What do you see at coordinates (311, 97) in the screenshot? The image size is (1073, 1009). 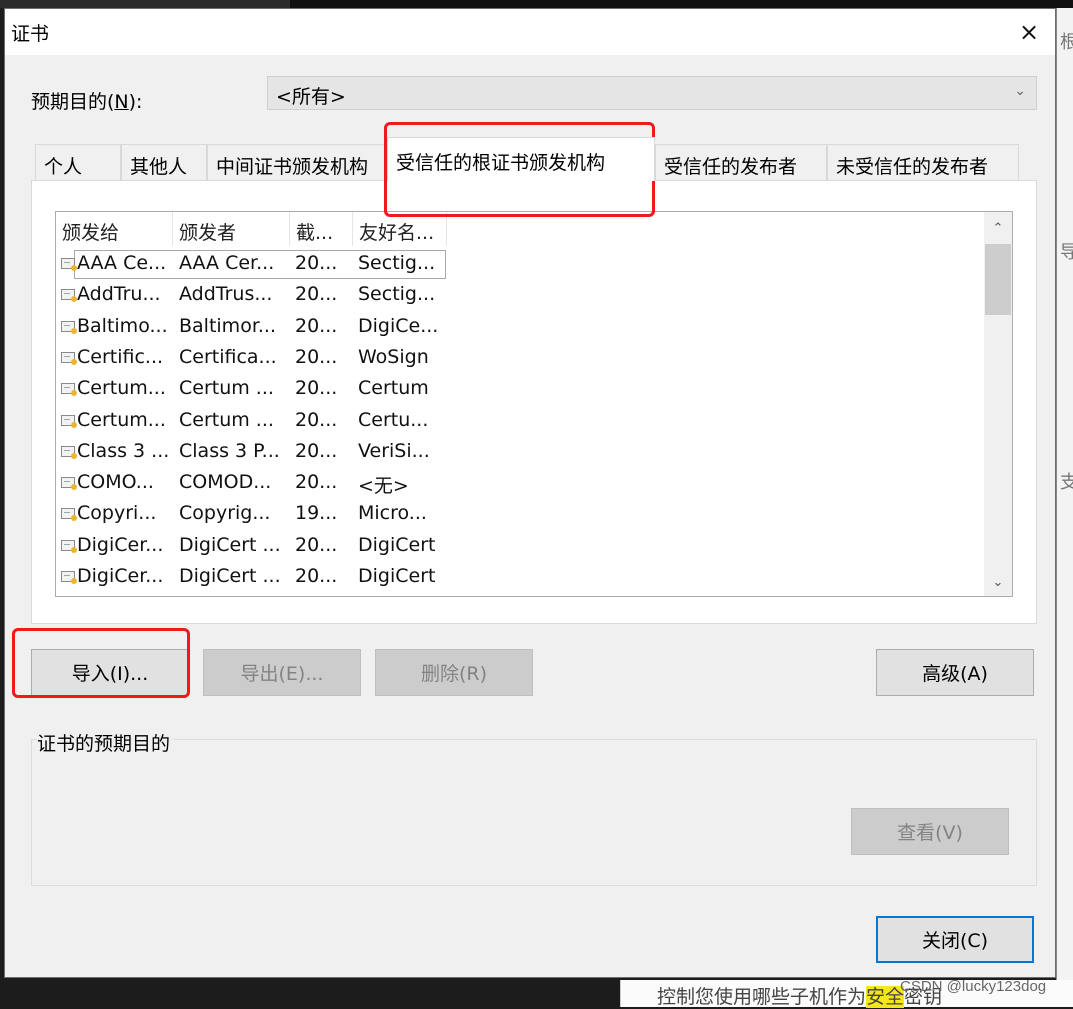 I see `intended-purpose-value: <所有>` at bounding box center [311, 97].